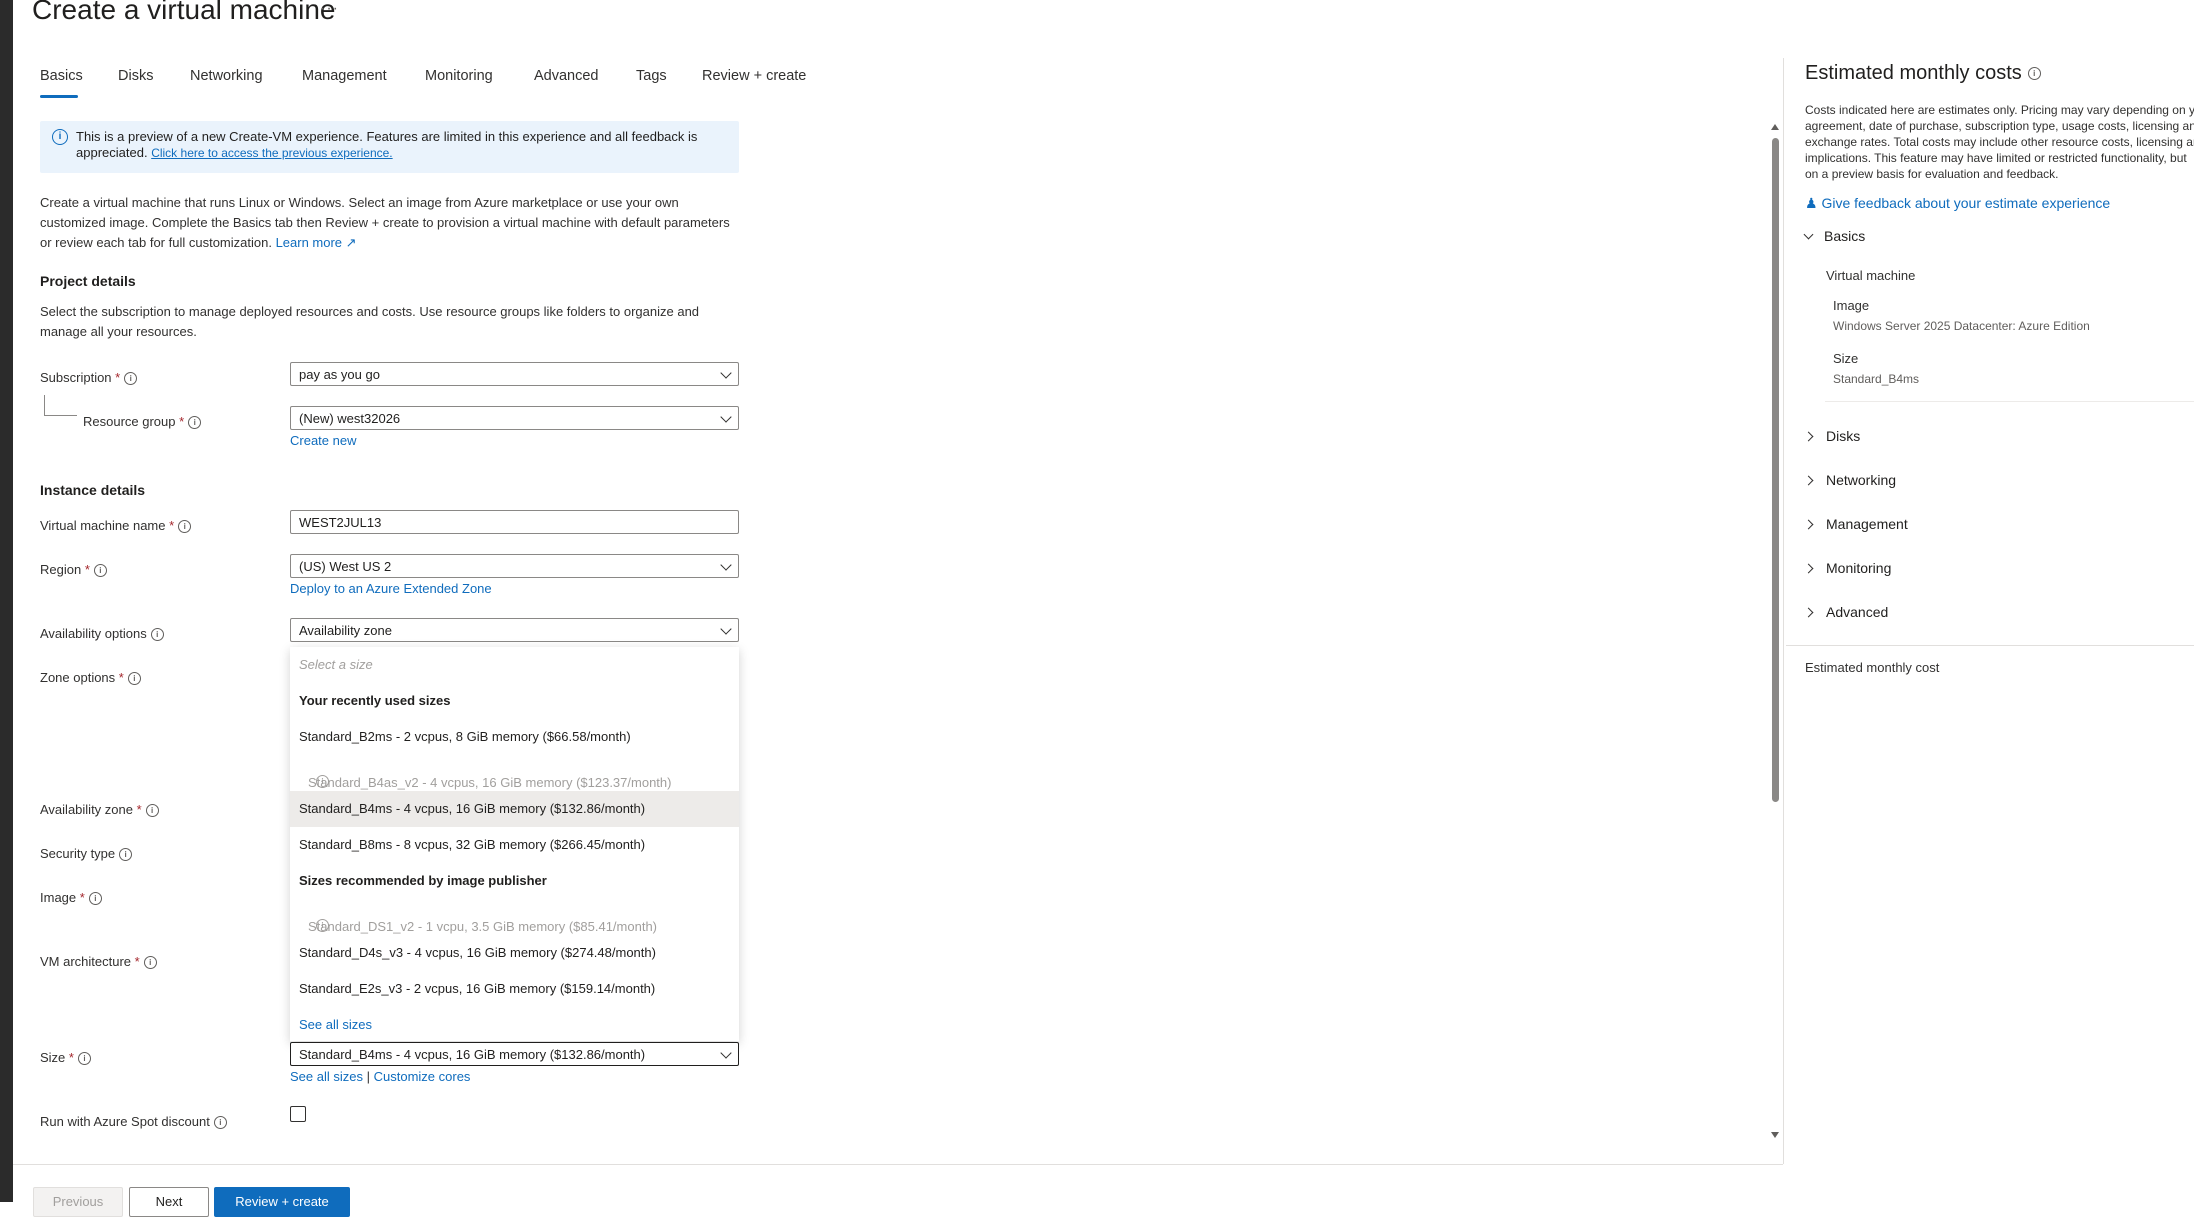  I want to click on learn-more-link: Learn more ↗, so click(316, 242).